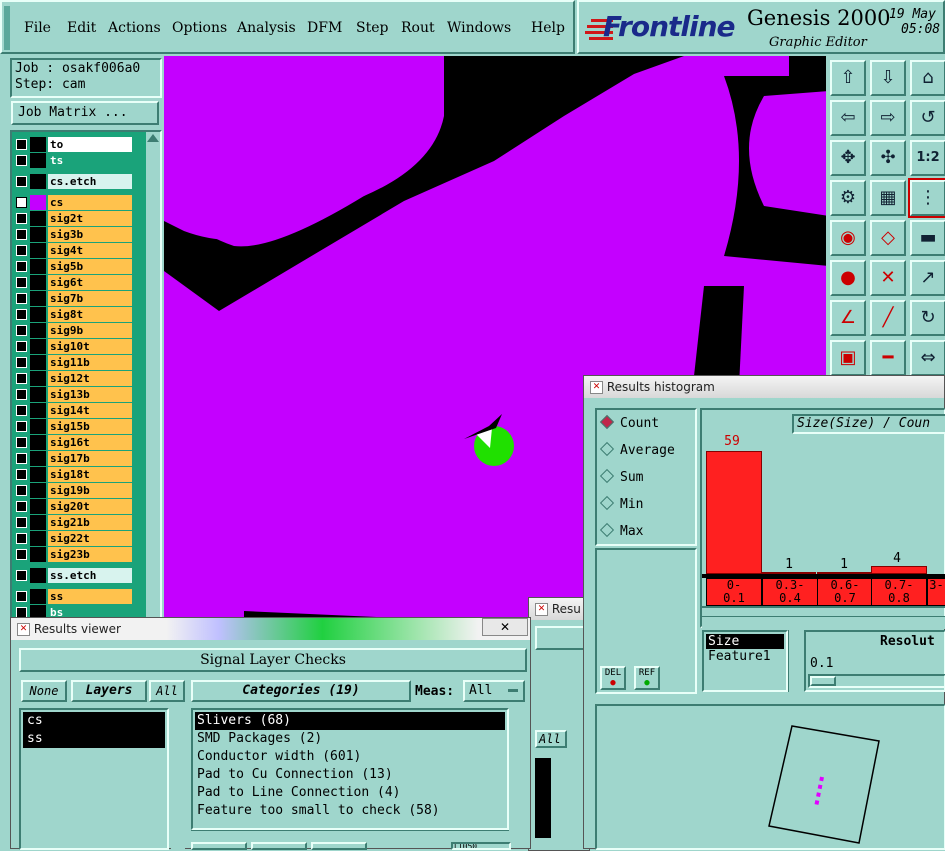 The height and width of the screenshot is (851, 945). What do you see at coordinates (90, 202) in the screenshot?
I see `layer-name: cs` at bounding box center [90, 202].